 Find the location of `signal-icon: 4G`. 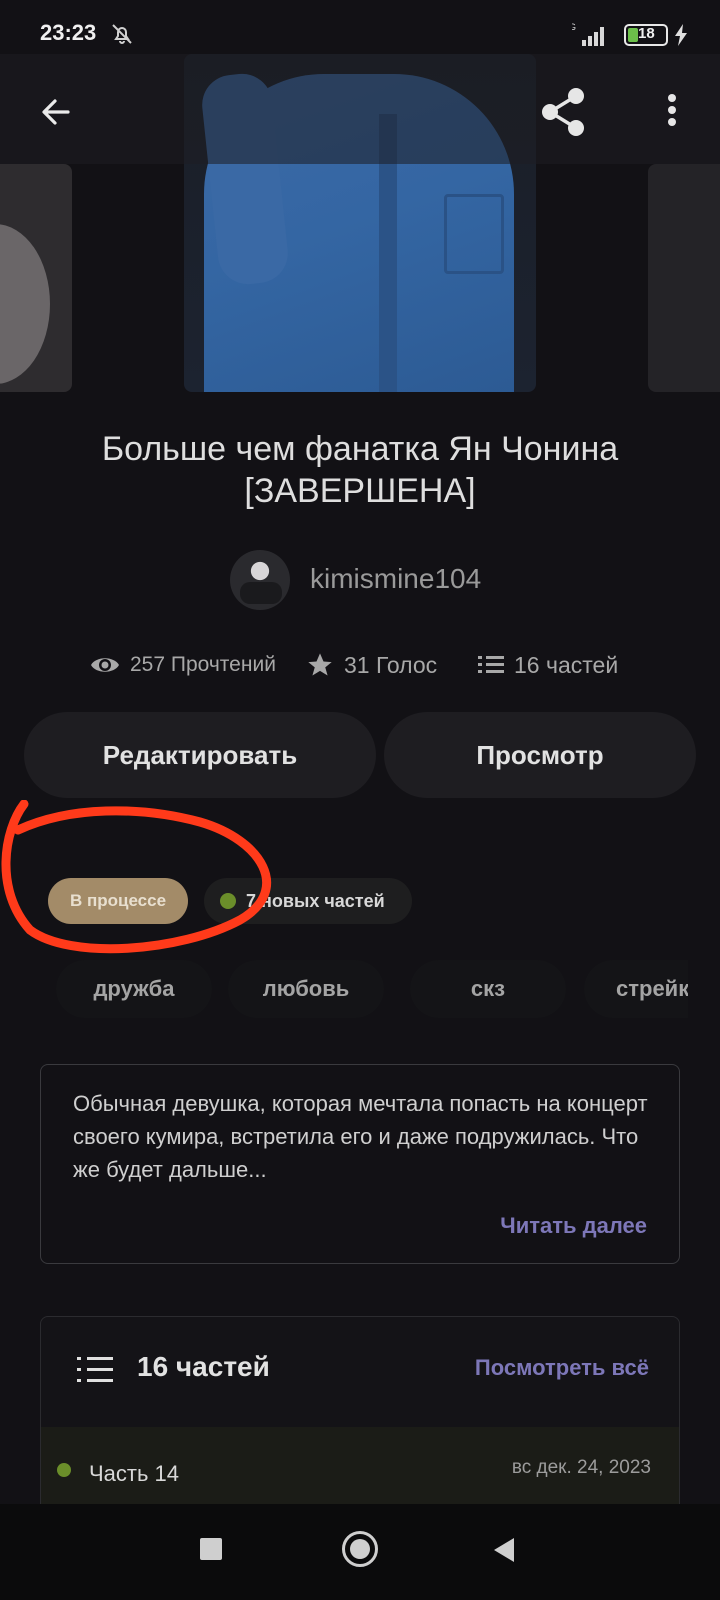

signal-icon: 4G is located at coordinates (588, 34).